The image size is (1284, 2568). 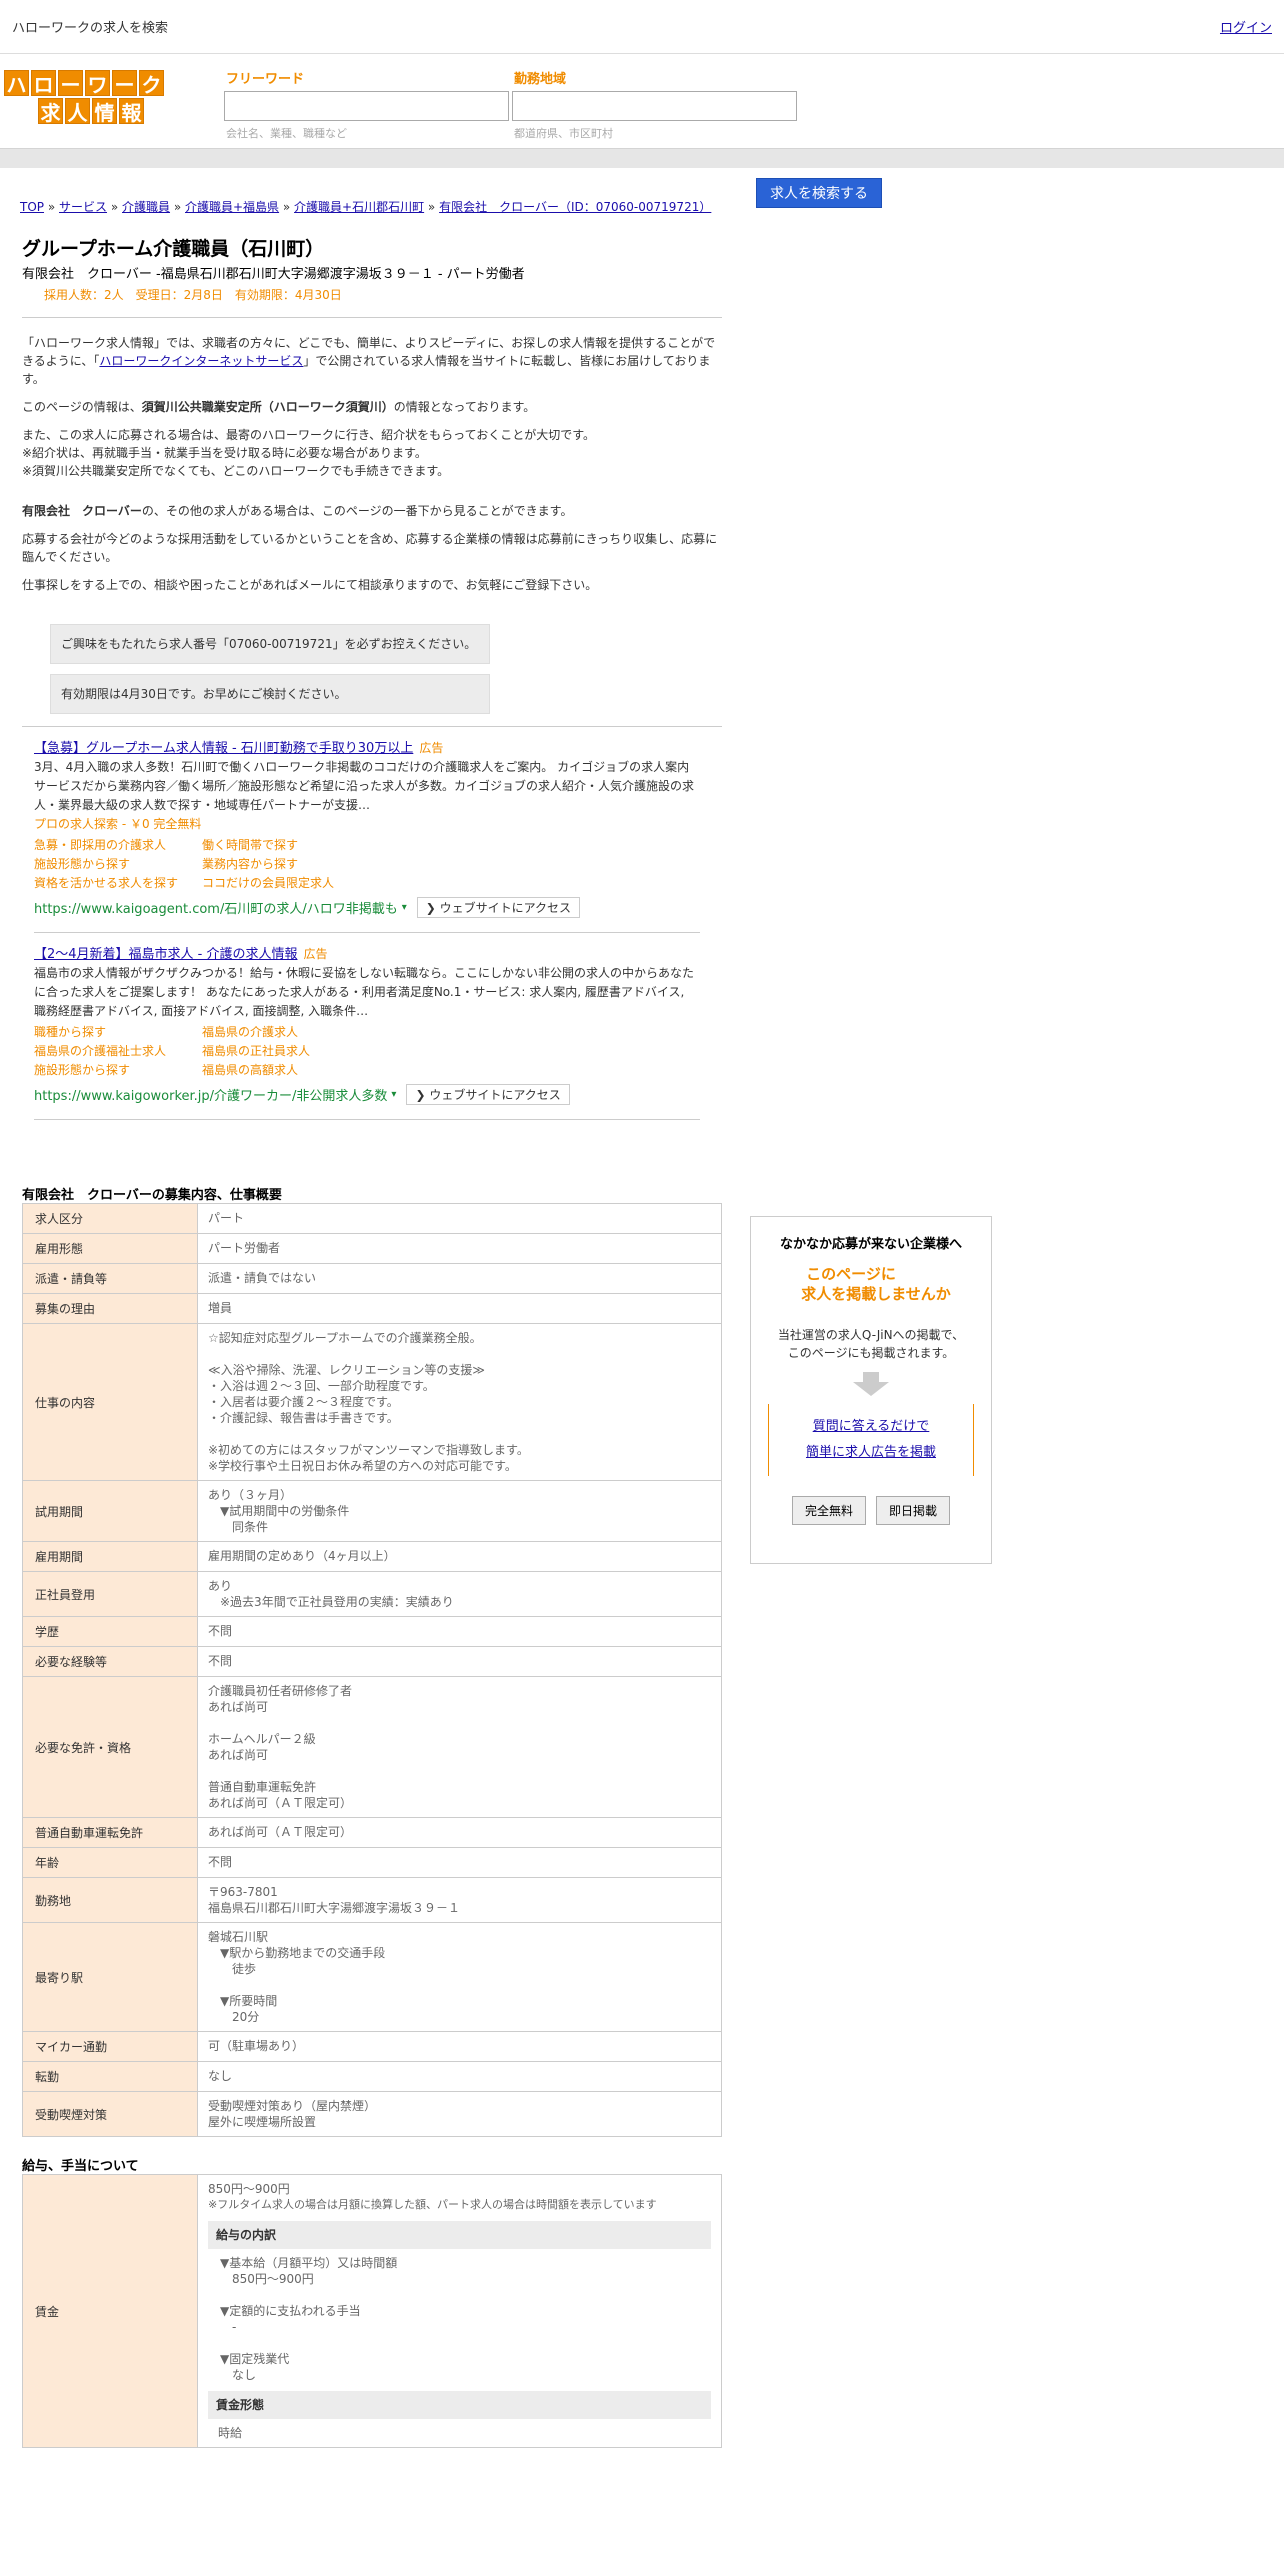 I want to click on area-label: 勤務地域, so click(x=540, y=79).